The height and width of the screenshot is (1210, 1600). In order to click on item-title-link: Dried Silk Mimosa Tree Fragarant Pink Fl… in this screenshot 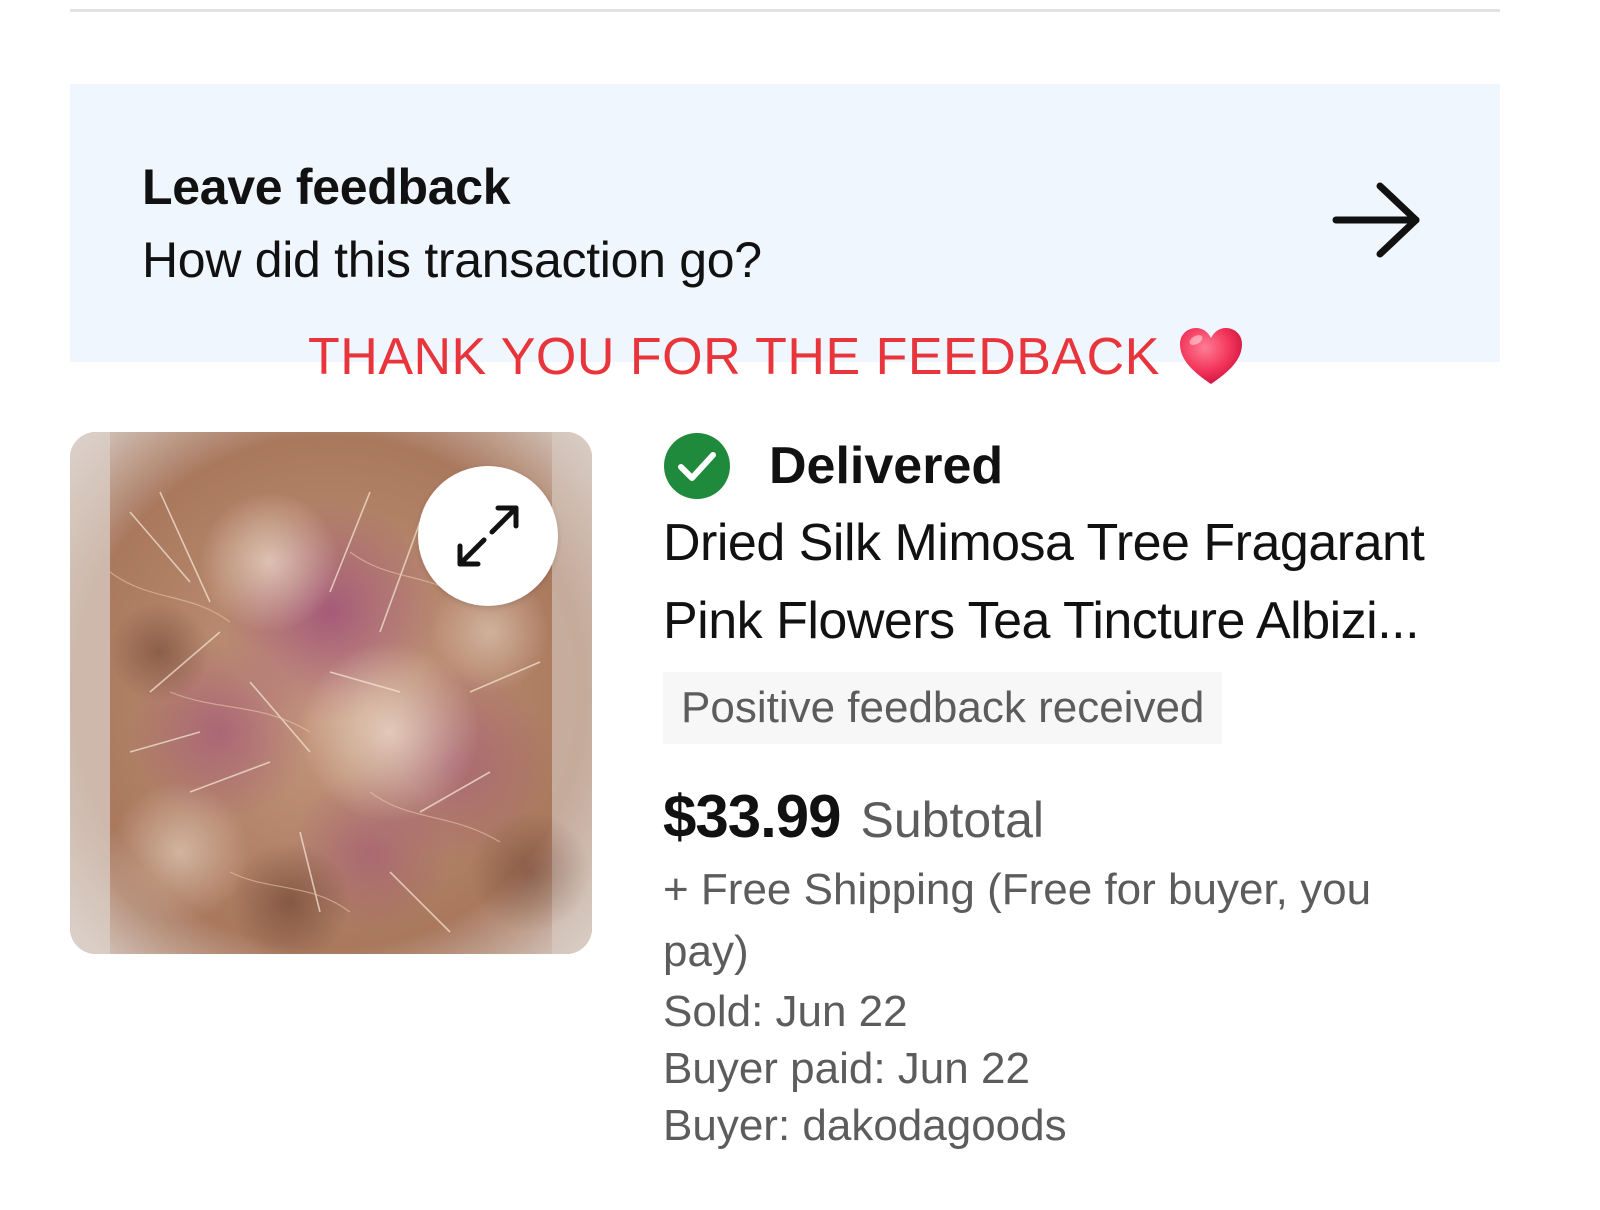, I will do `click(1083, 582)`.